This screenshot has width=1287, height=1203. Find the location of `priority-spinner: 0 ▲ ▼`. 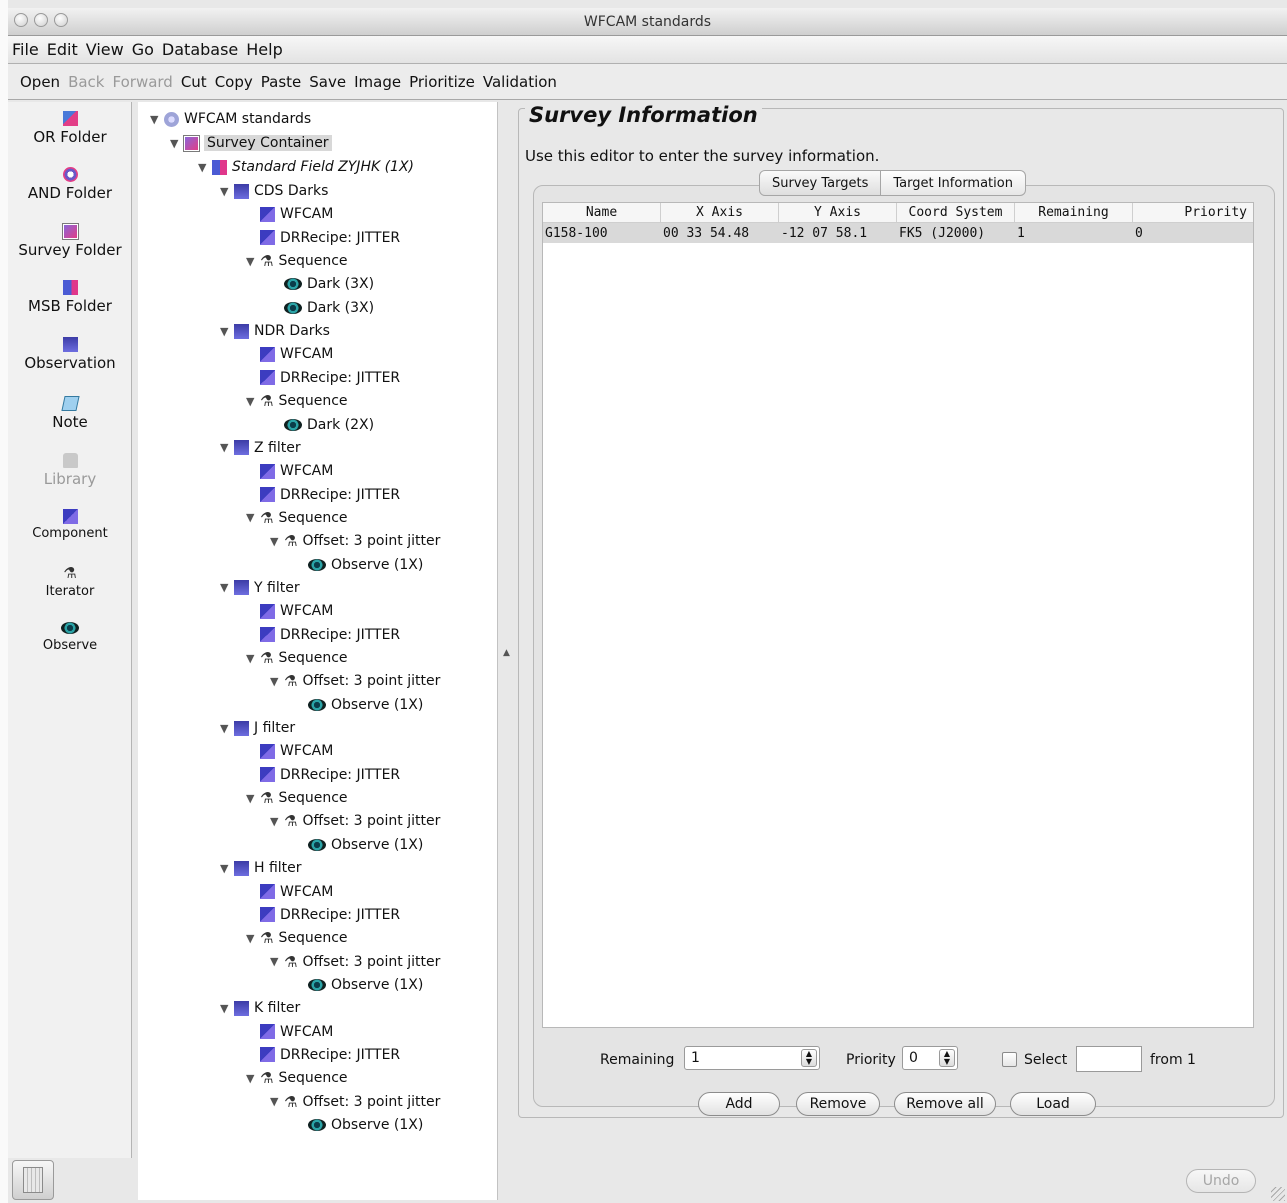

priority-spinner: 0 ▲ ▼ is located at coordinates (930, 1058).